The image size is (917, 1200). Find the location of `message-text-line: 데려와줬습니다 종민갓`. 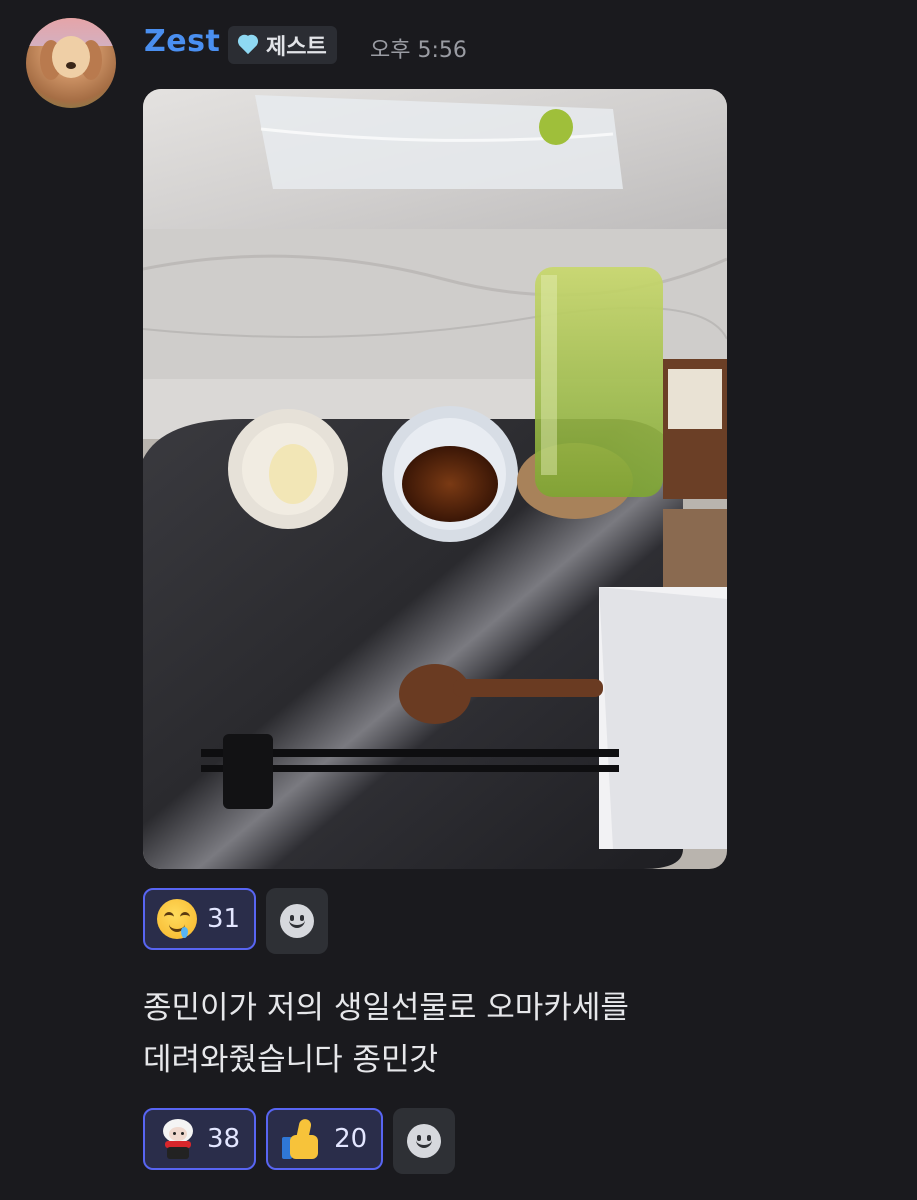

message-text-line: 데려와줬습니다 종민갓 is located at coordinates (291, 1060).